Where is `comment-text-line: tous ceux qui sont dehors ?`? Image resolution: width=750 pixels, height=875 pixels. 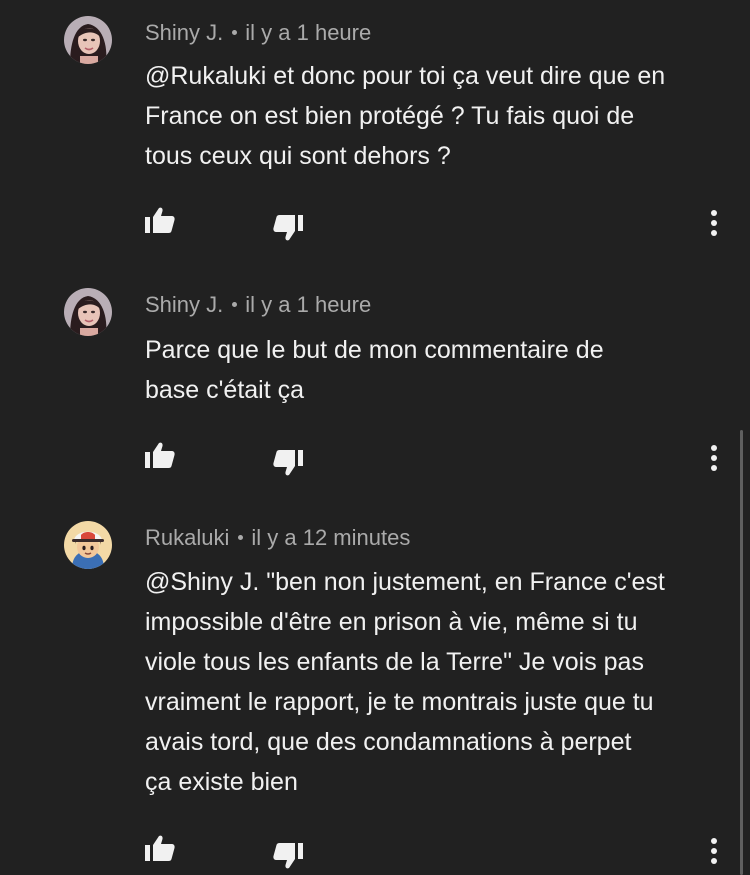 comment-text-line: tous ceux qui sont dehors ? is located at coordinates (298, 156).